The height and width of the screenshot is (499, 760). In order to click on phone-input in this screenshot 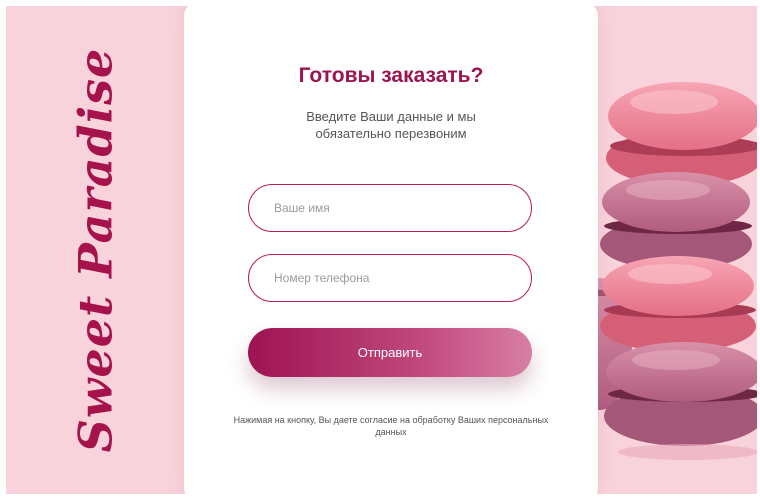, I will do `click(390, 278)`.